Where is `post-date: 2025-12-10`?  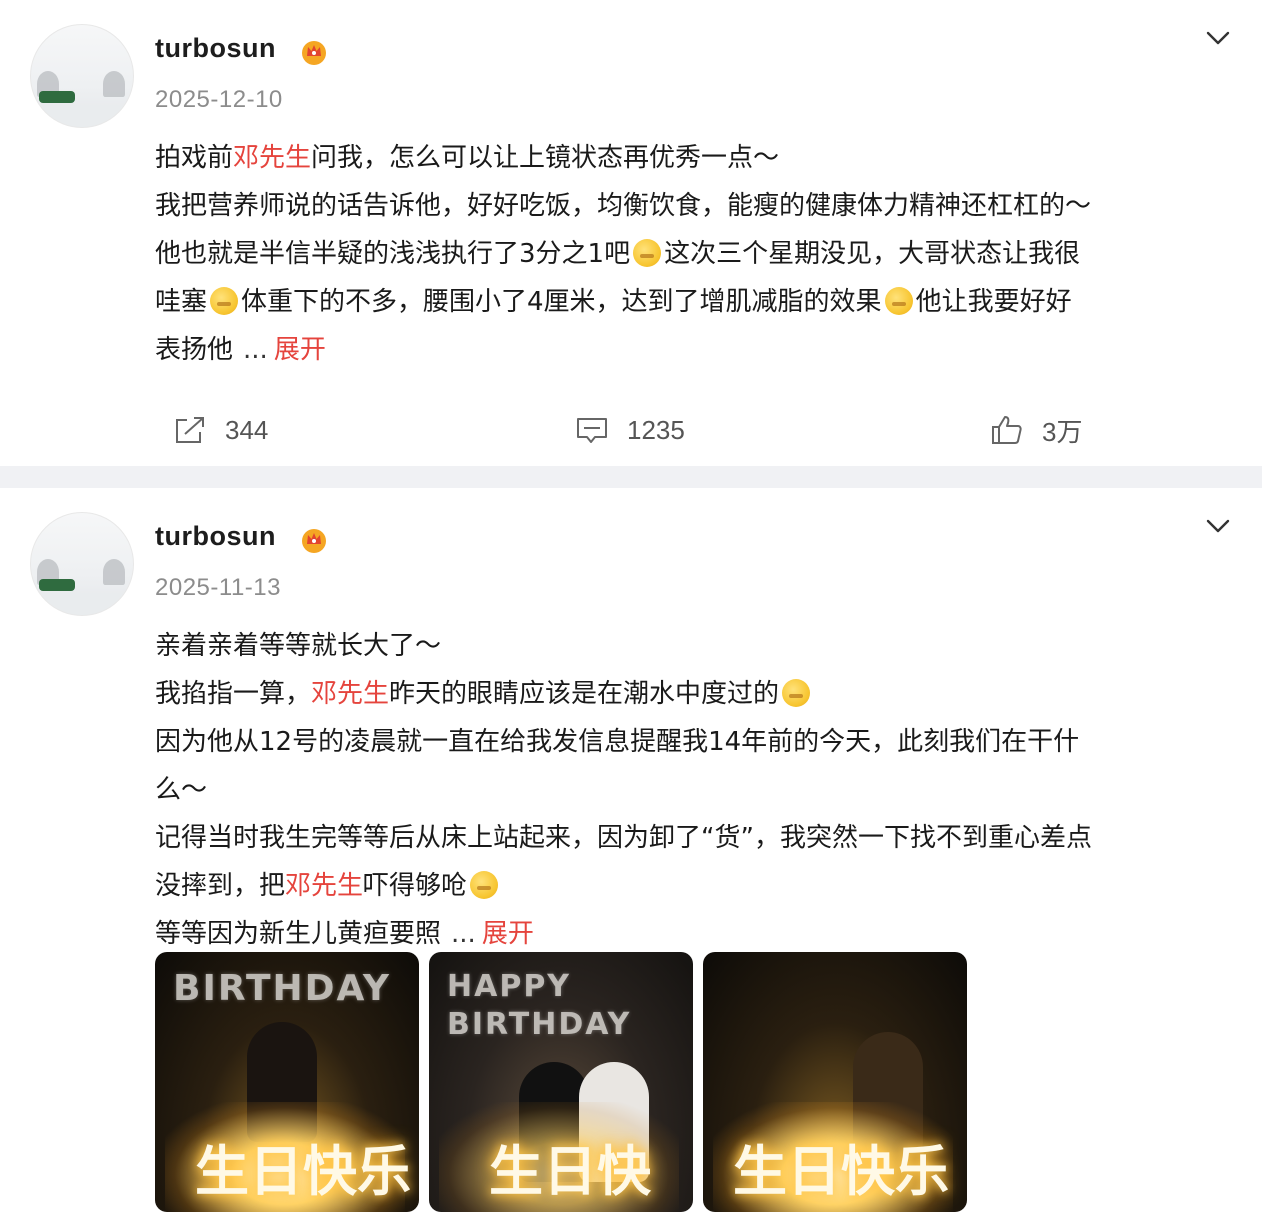
post-date: 2025-12-10 is located at coordinates (219, 99).